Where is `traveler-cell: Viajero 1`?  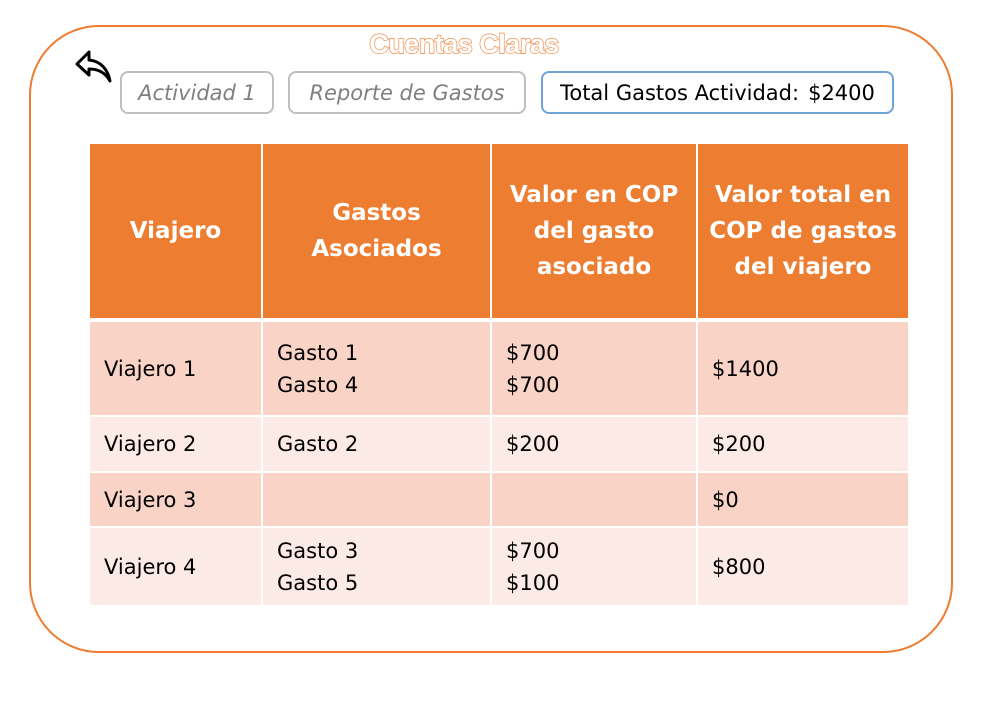 traveler-cell: Viajero 1 is located at coordinates (176, 367).